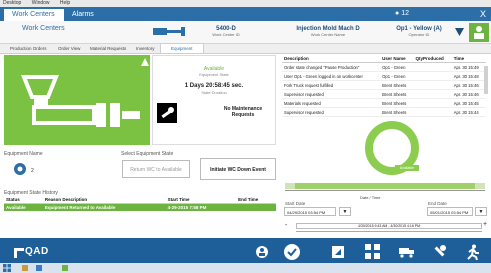 The width and height of the screenshot is (491, 273). What do you see at coordinates (169, 31) in the screenshot?
I see `machine-icon` at bounding box center [169, 31].